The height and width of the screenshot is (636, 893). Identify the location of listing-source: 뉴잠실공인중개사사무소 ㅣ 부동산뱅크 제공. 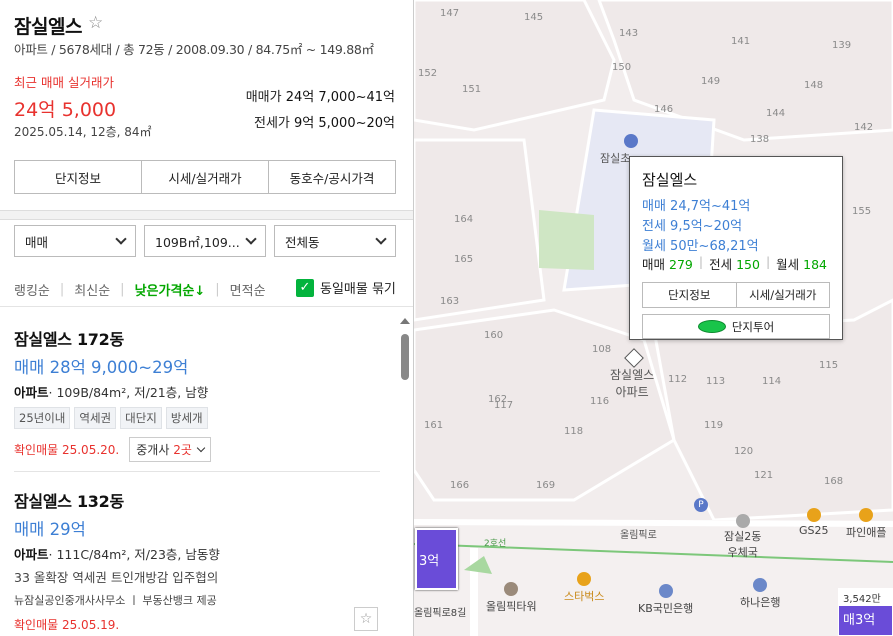
(115, 600).